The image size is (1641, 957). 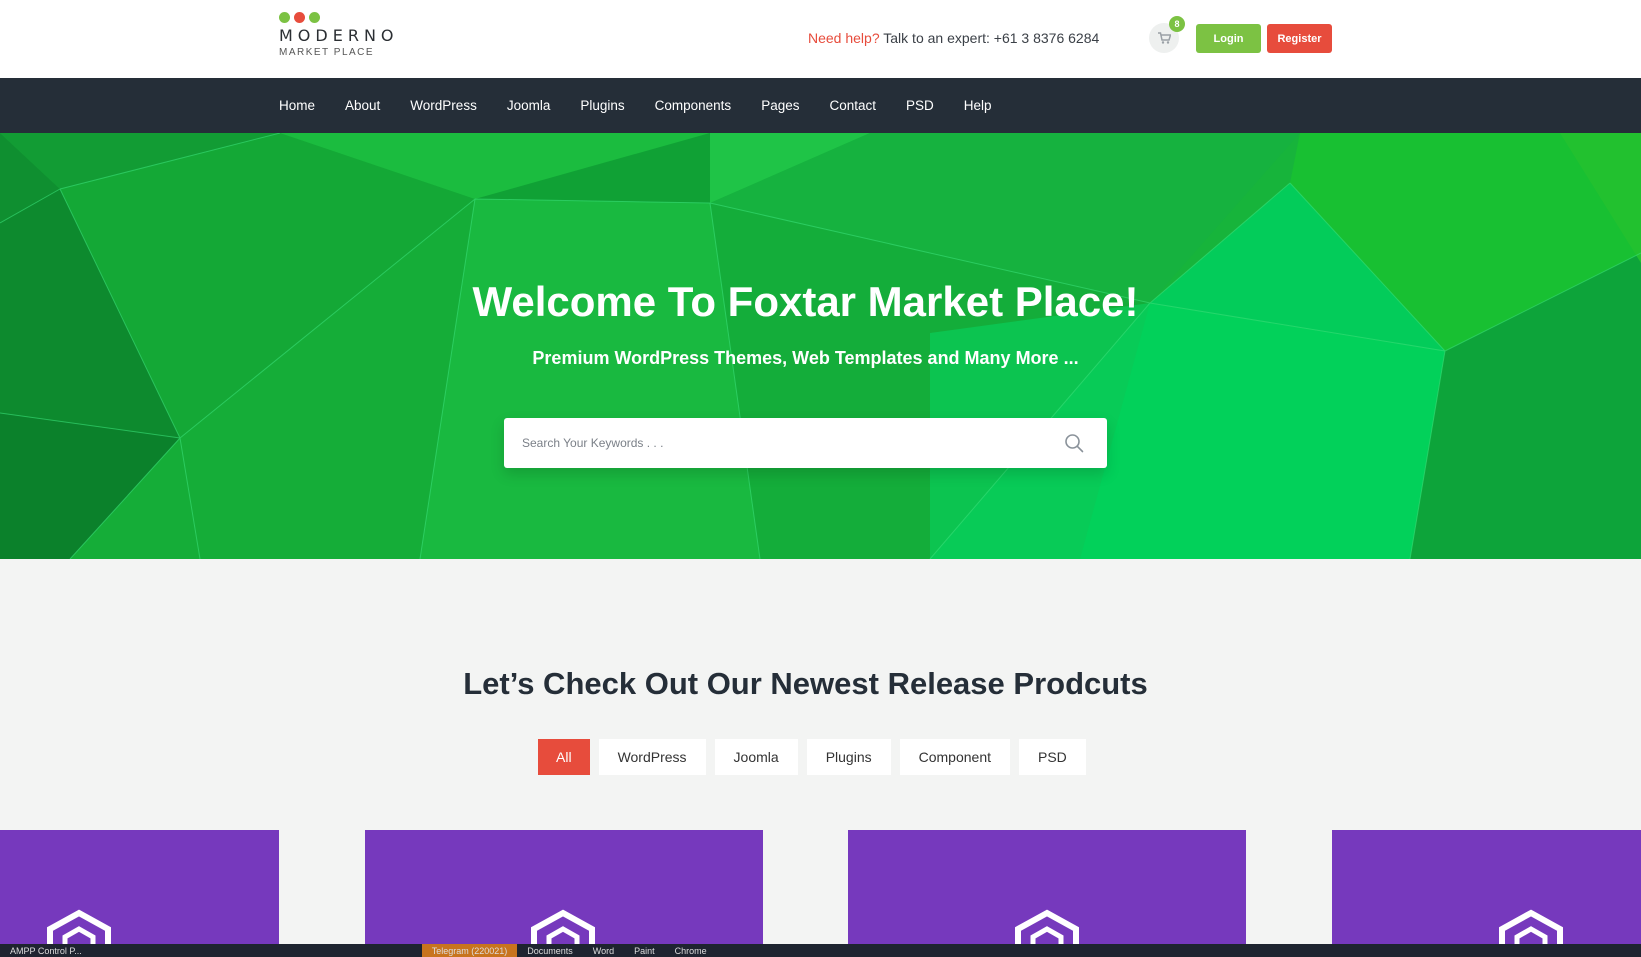 What do you see at coordinates (1074, 443) in the screenshot?
I see `search-icon` at bounding box center [1074, 443].